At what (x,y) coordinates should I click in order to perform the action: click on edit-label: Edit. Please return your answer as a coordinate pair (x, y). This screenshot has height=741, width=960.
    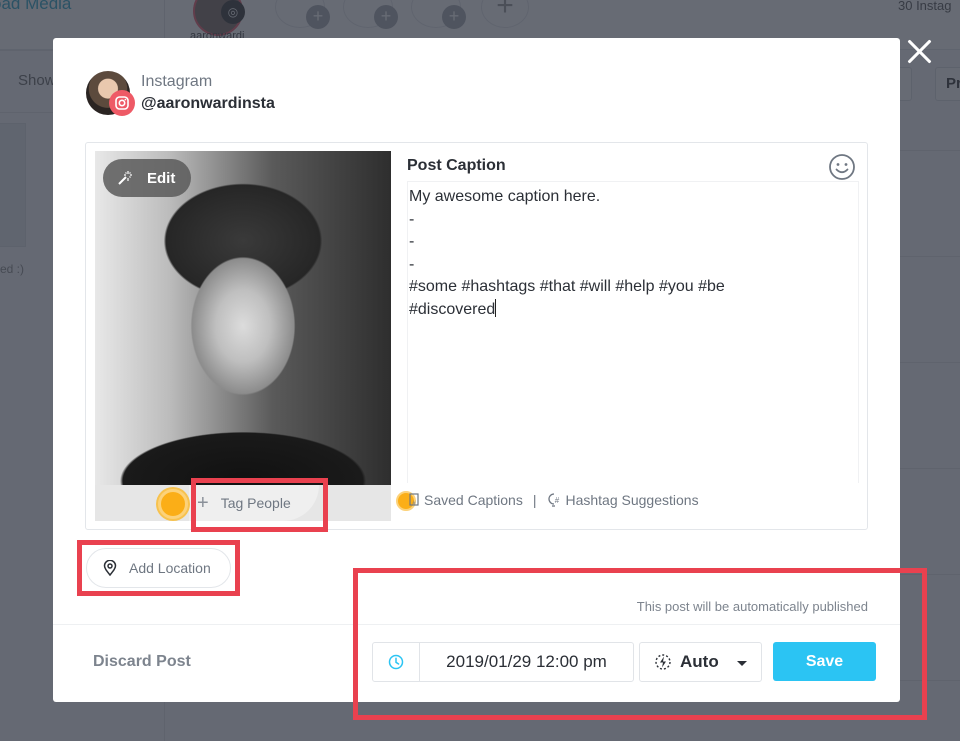
    Looking at the image, I should click on (161, 178).